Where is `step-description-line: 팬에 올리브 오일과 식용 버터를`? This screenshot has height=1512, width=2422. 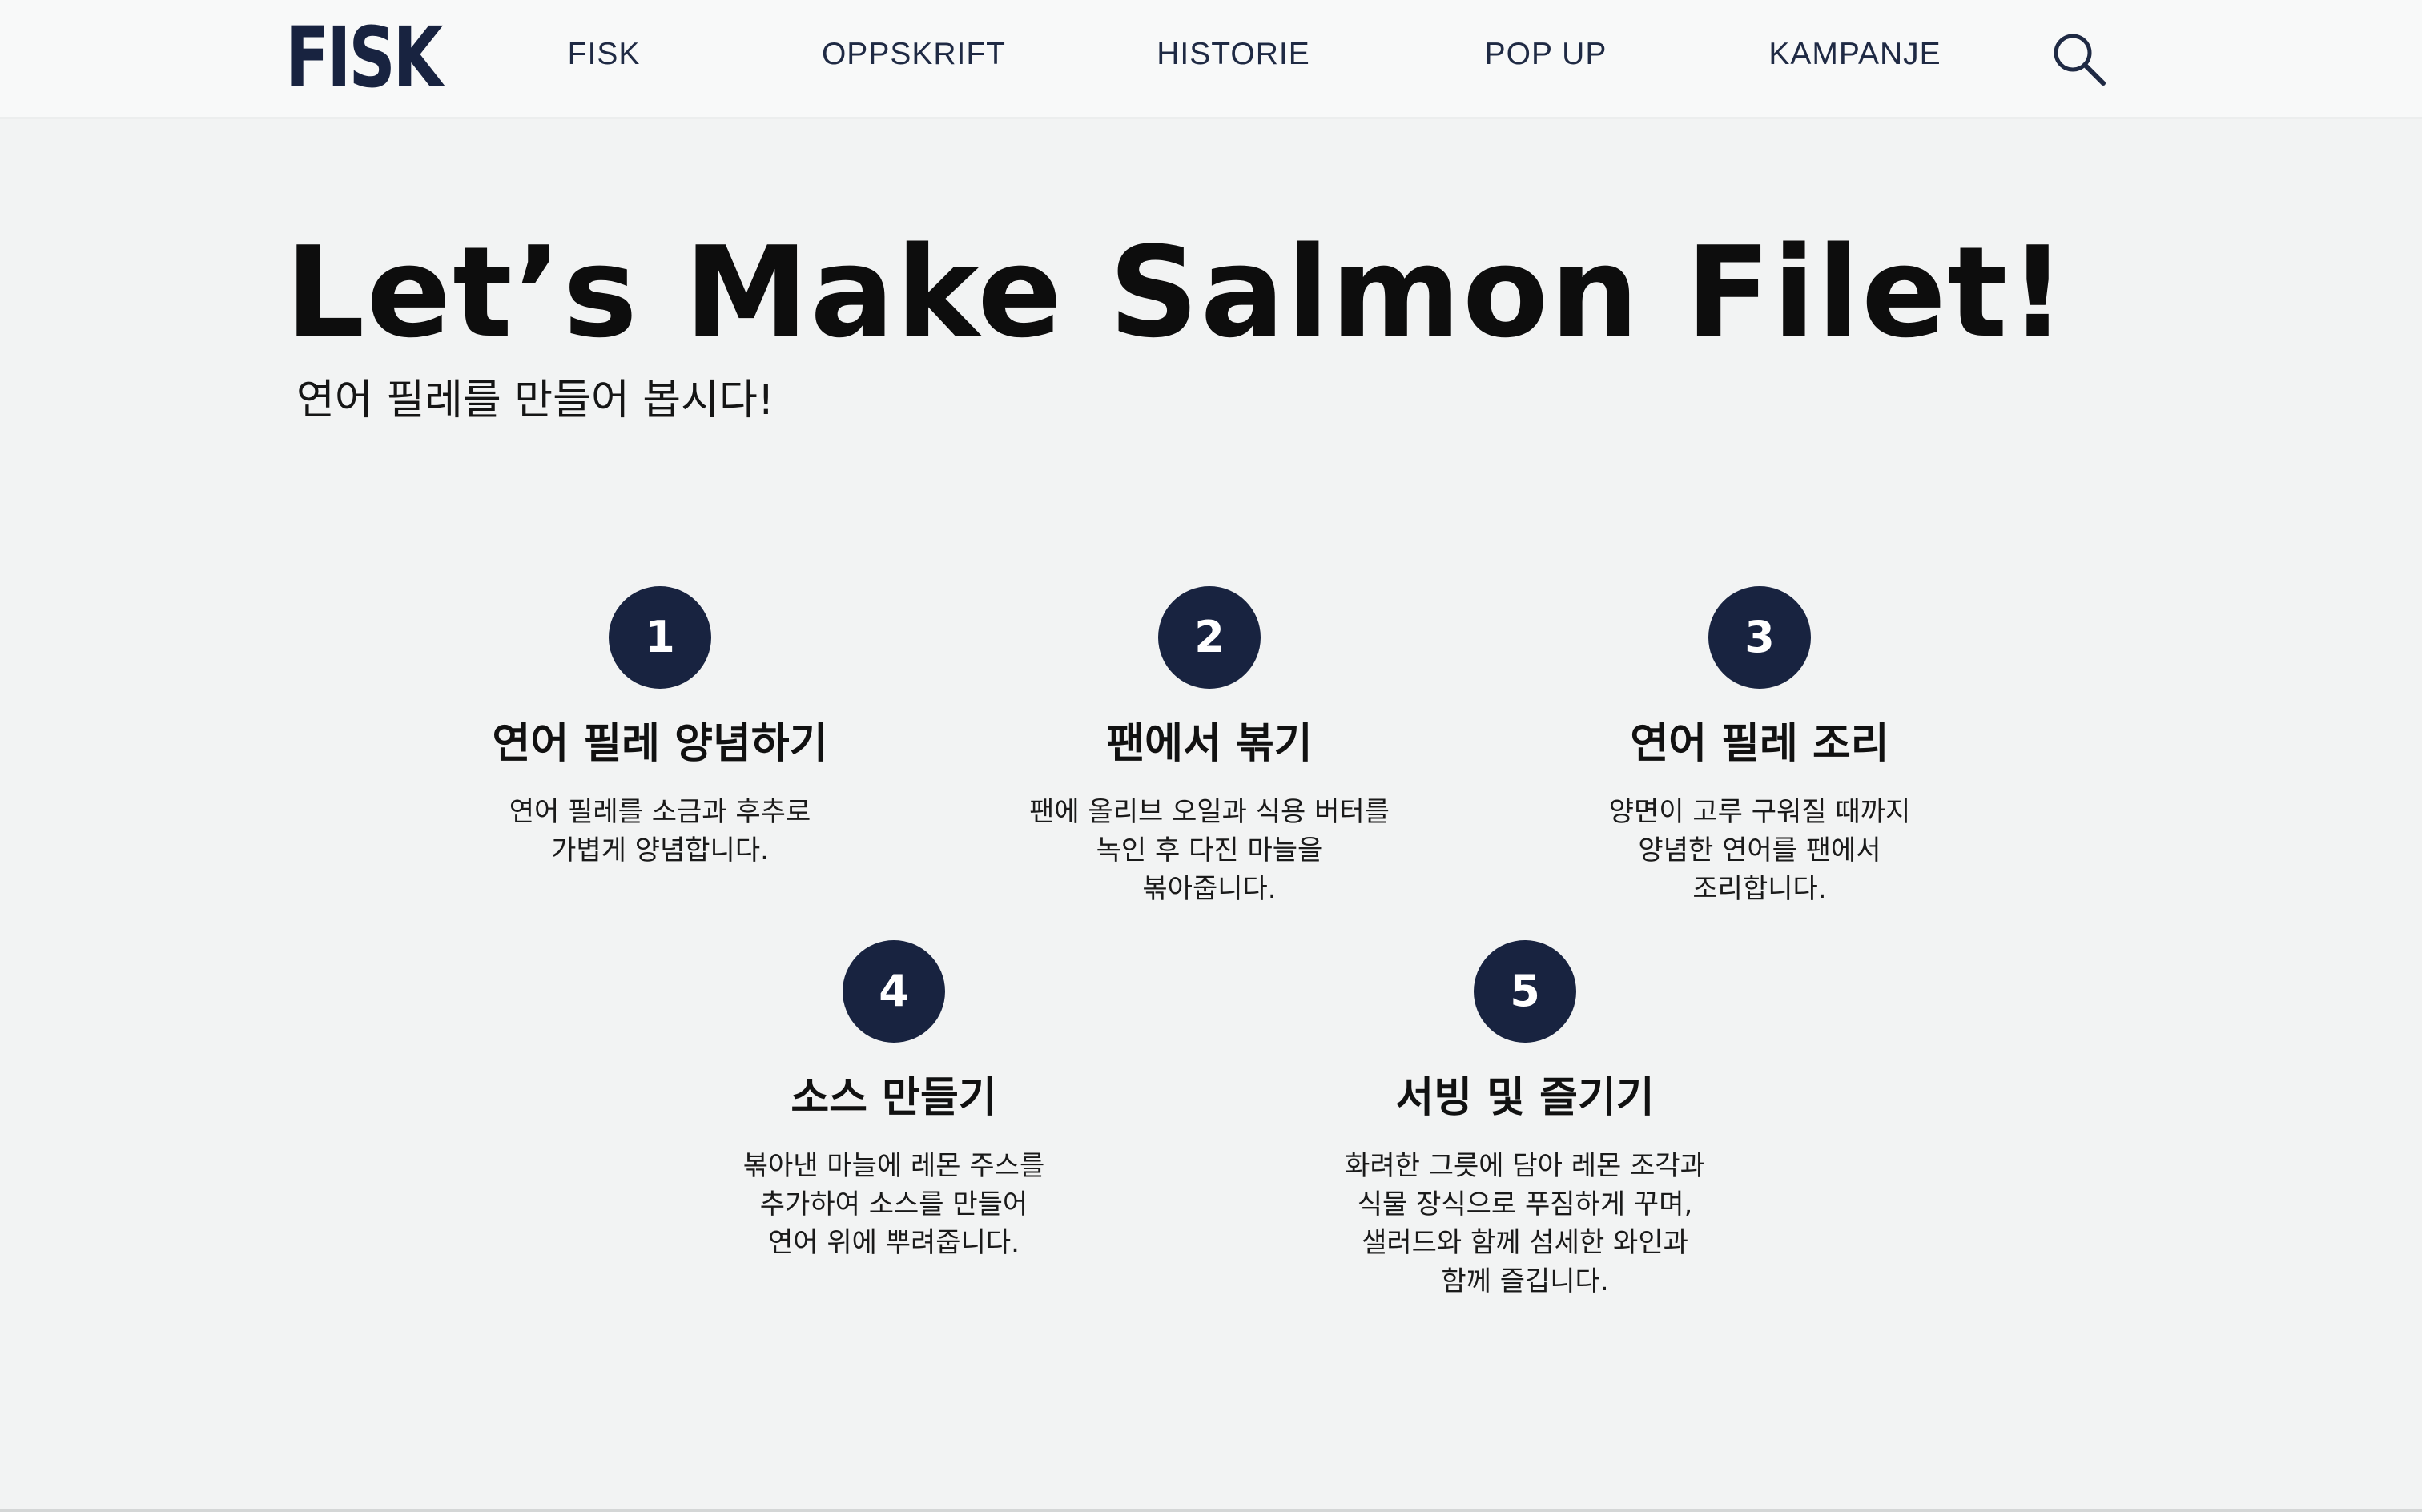 step-description-line: 팬에 올리브 오일과 식용 버터를 is located at coordinates (1209, 812).